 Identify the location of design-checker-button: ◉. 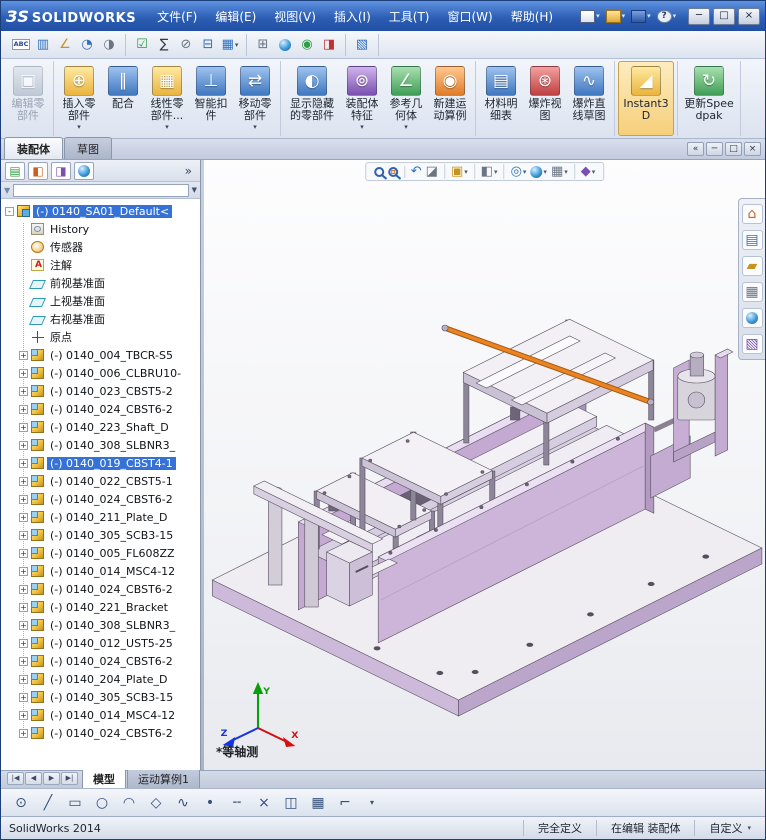
(307, 45).